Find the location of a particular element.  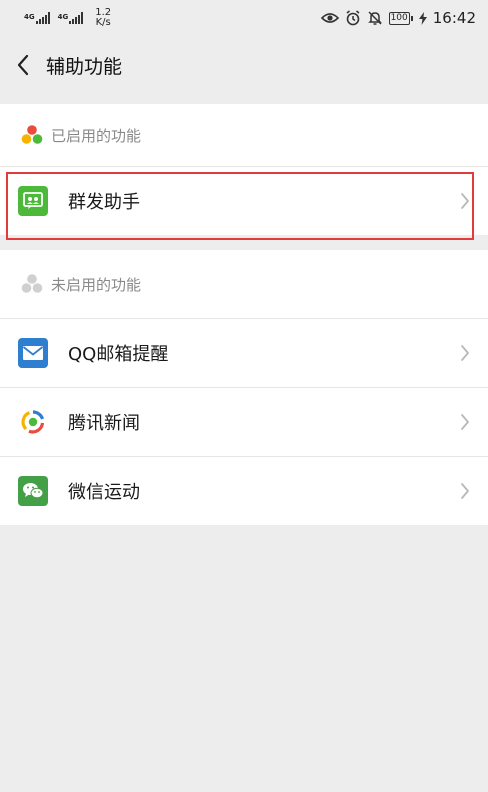

alarm-icon is located at coordinates (353, 18).